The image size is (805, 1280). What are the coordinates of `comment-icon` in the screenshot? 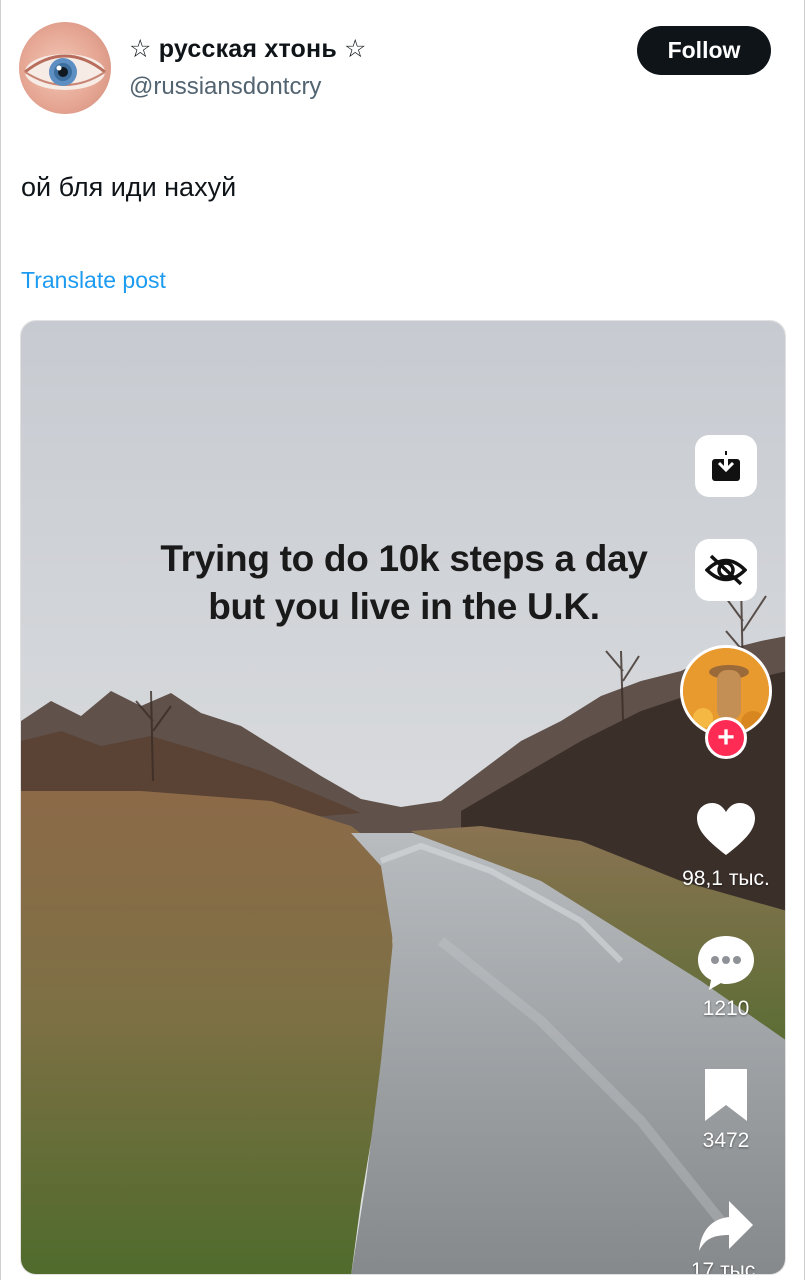 It's located at (726, 963).